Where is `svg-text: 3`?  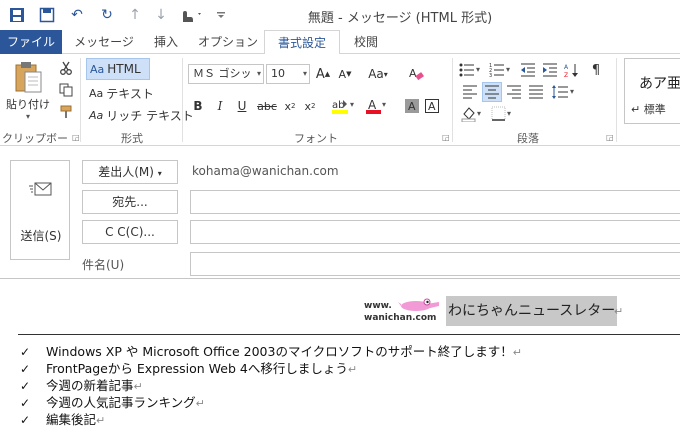
svg-text: 3 is located at coordinates (490, 75).